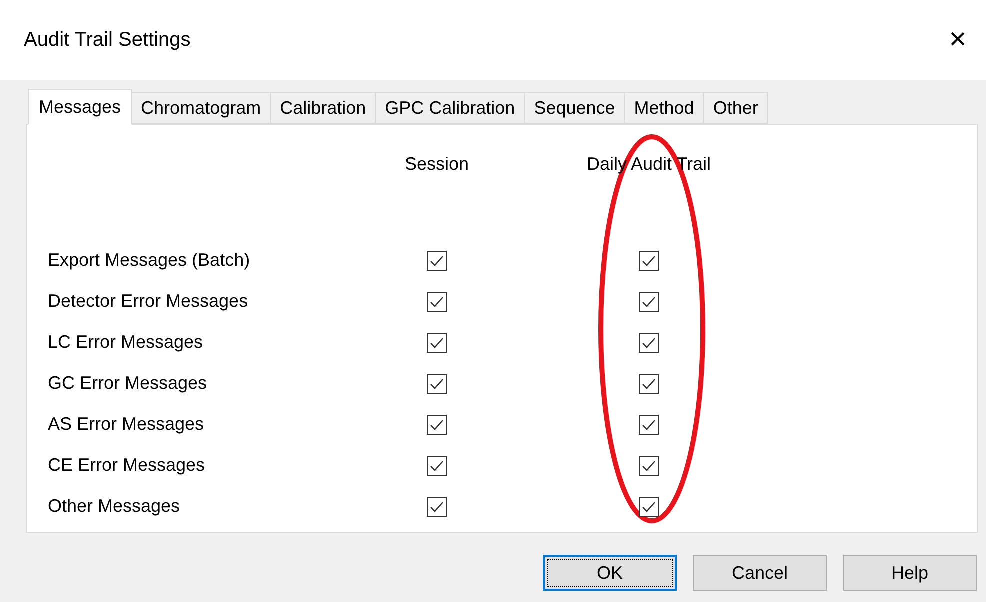  What do you see at coordinates (451, 108) in the screenshot?
I see `tab: GPC Calibration` at bounding box center [451, 108].